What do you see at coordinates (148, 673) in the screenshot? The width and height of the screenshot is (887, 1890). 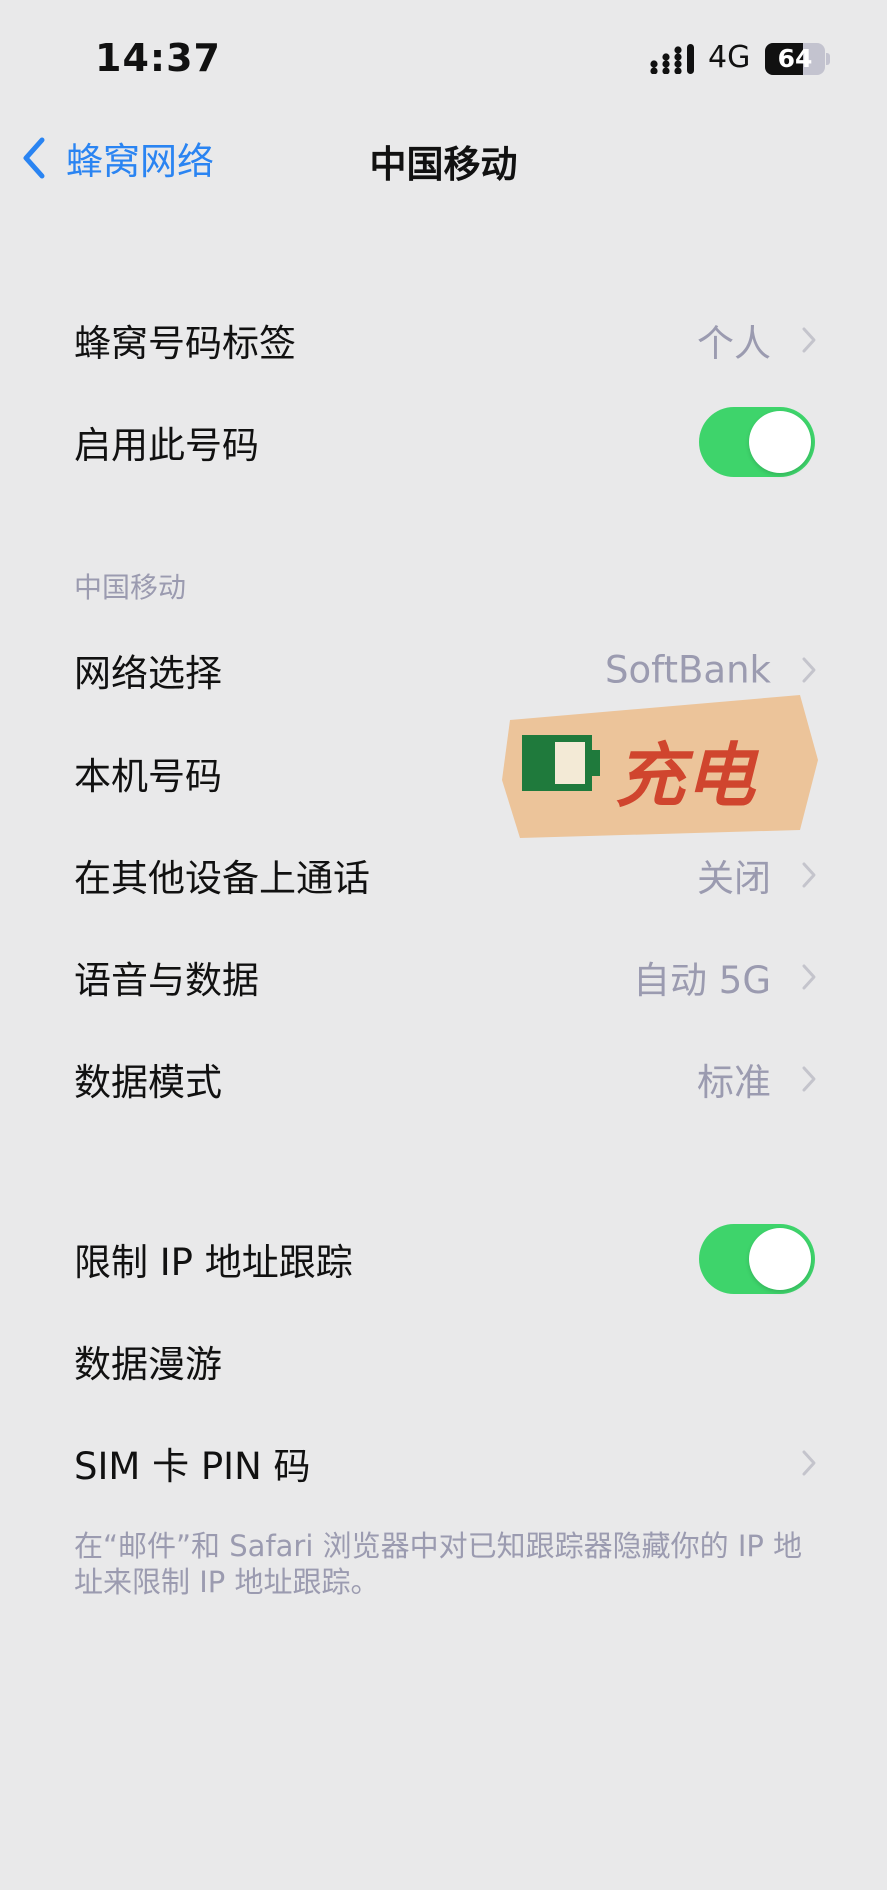 I see `row-label: 网络选择` at bounding box center [148, 673].